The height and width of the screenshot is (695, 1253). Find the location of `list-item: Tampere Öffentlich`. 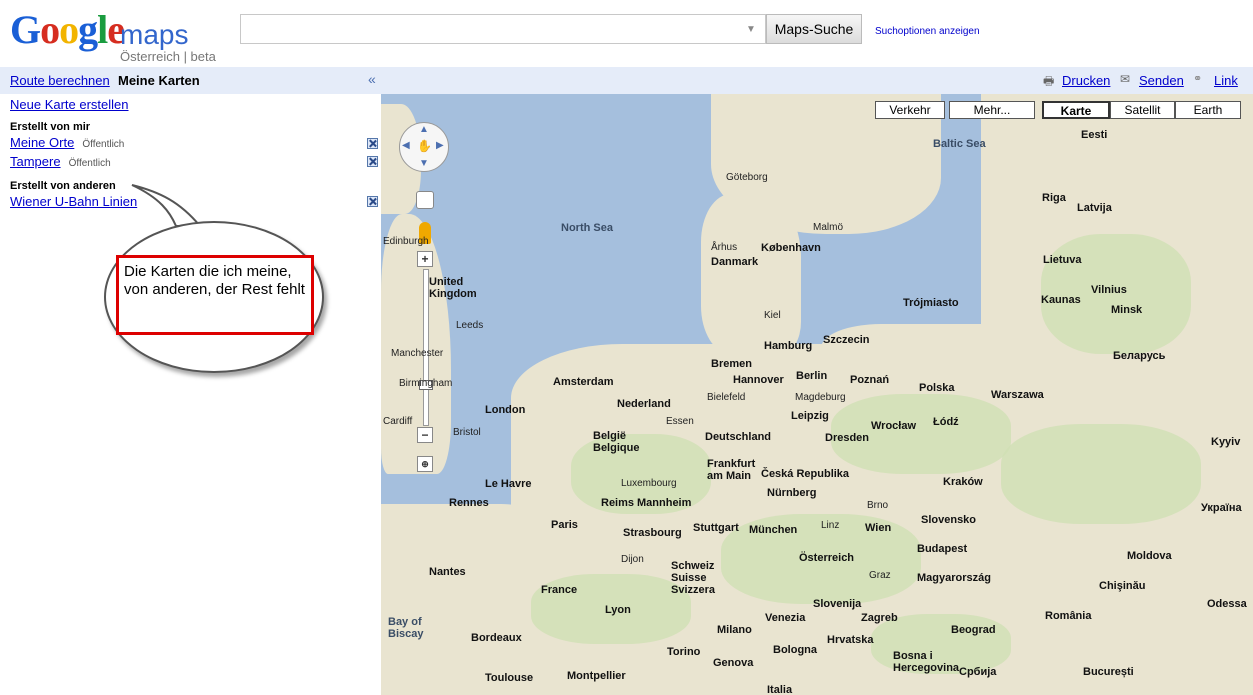

list-item: Tampere Öffentlich is located at coordinates (60, 161).